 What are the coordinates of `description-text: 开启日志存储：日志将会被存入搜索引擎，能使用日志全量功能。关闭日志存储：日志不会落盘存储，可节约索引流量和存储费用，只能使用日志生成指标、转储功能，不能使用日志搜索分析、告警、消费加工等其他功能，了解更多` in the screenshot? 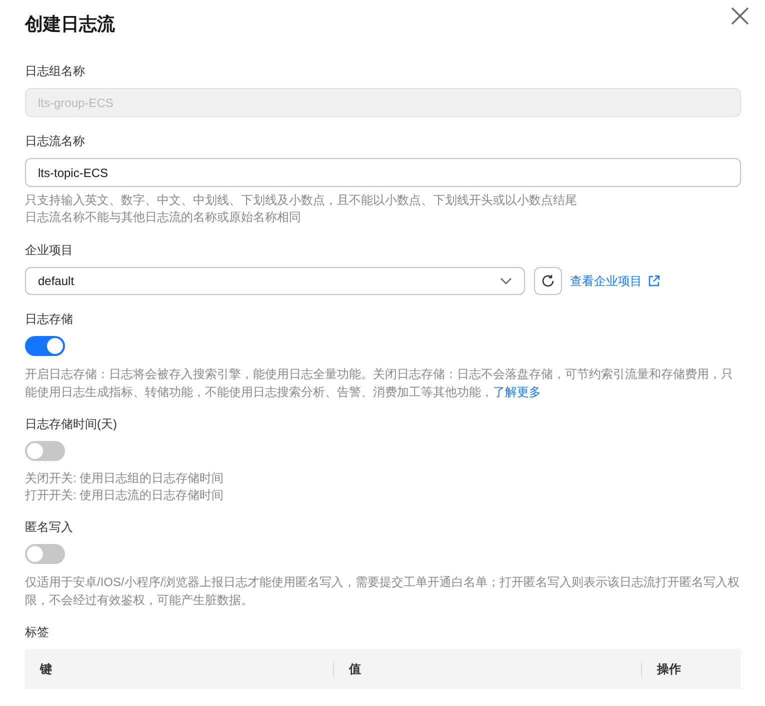 It's located at (379, 383).